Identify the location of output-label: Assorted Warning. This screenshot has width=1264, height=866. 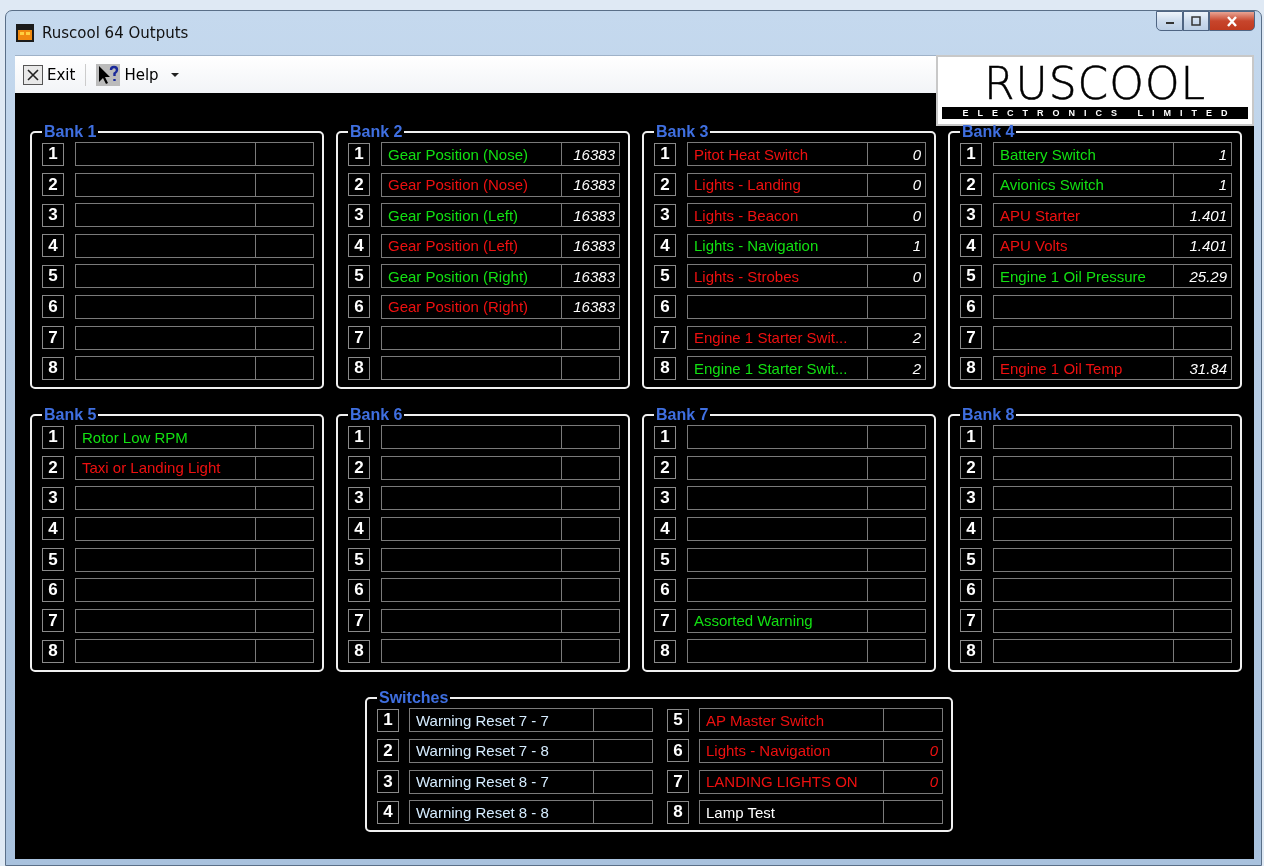
(777, 620).